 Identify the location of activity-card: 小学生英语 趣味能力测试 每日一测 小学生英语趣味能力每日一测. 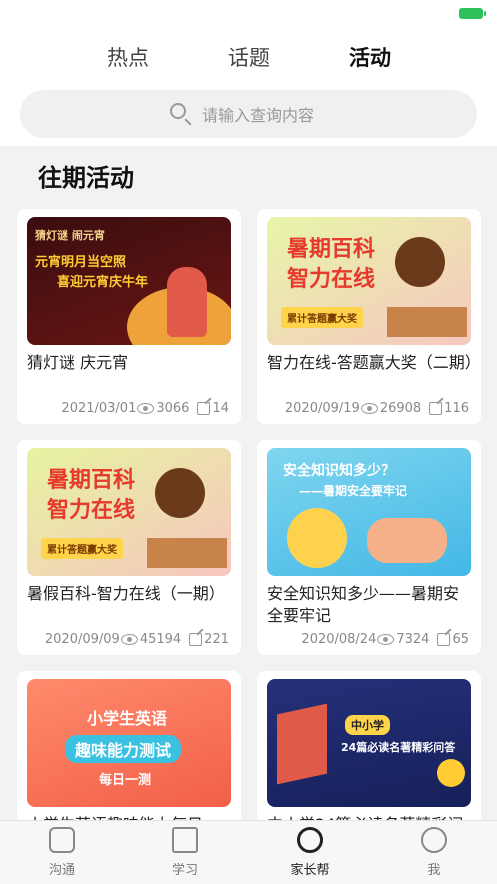
(129, 751).